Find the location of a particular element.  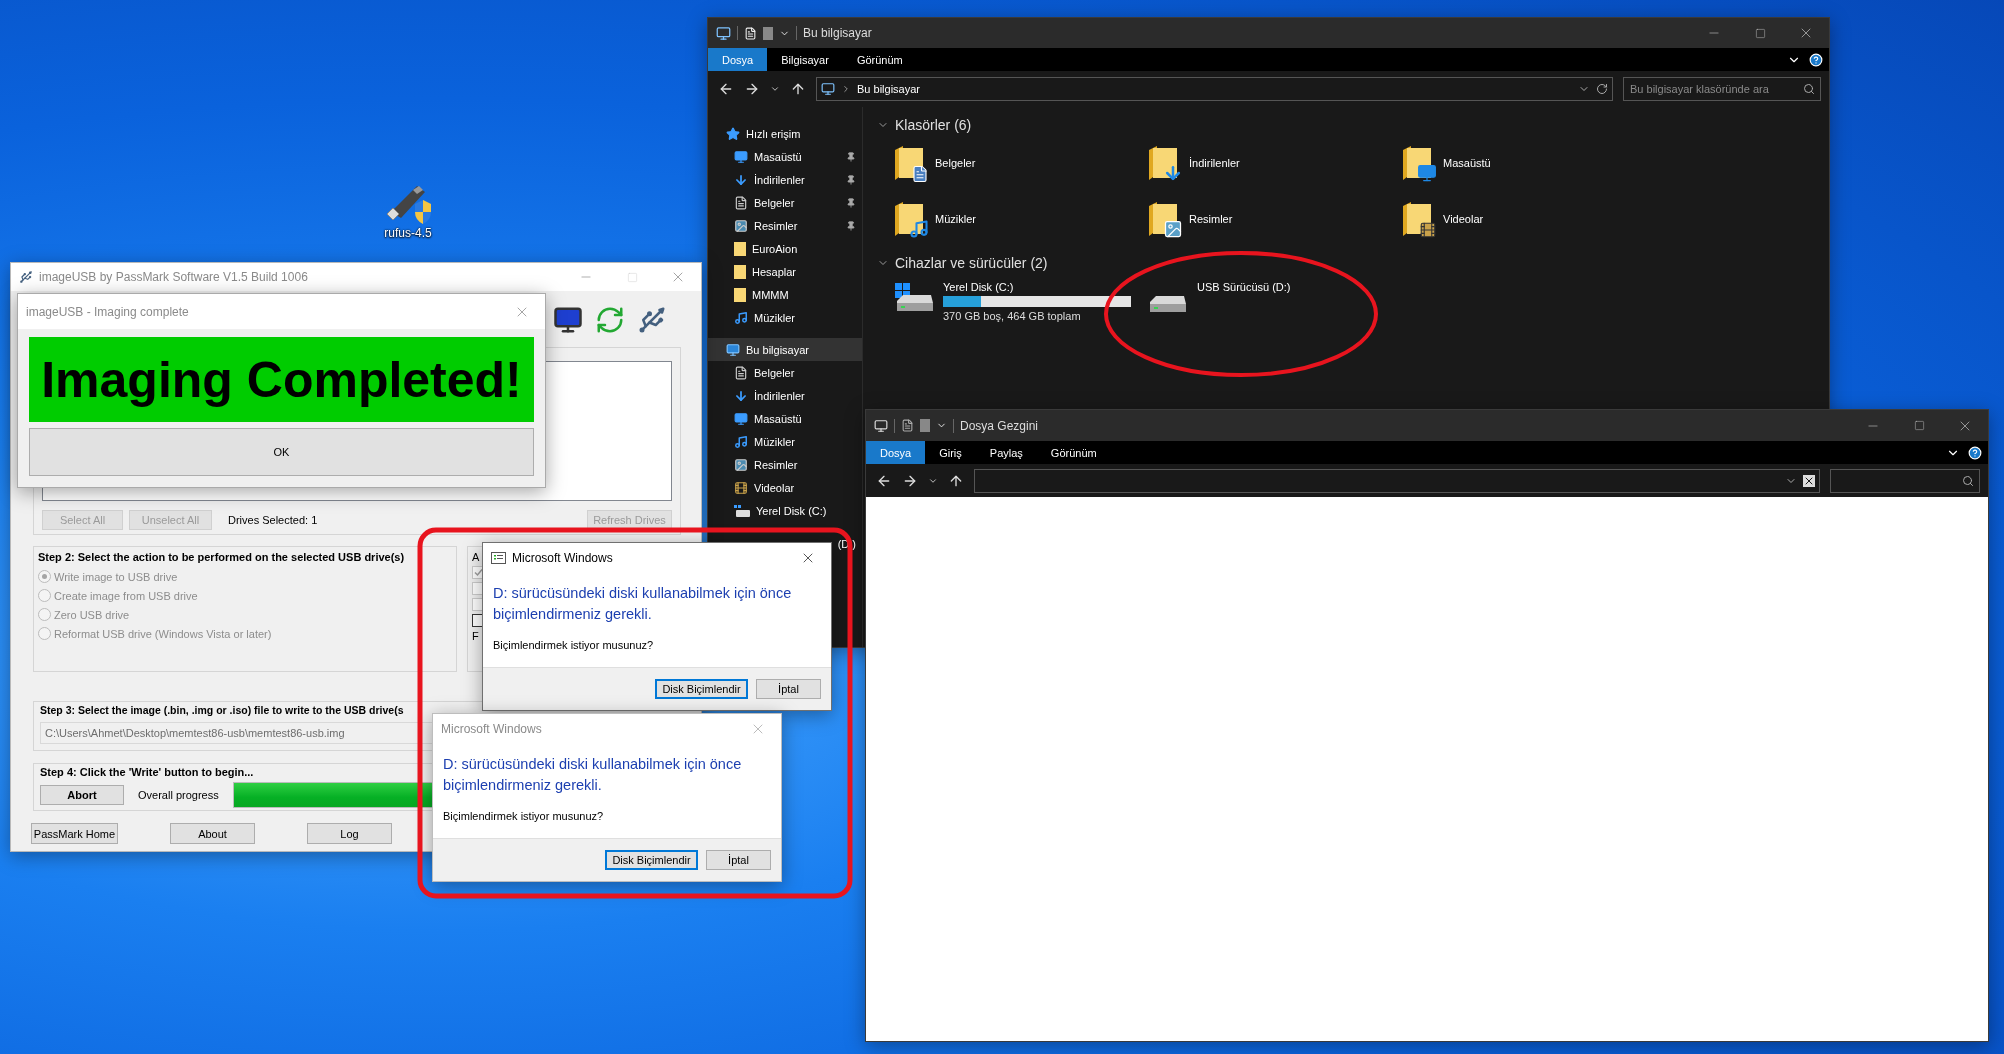

progress-label: Overall progress is located at coordinates (178, 795).